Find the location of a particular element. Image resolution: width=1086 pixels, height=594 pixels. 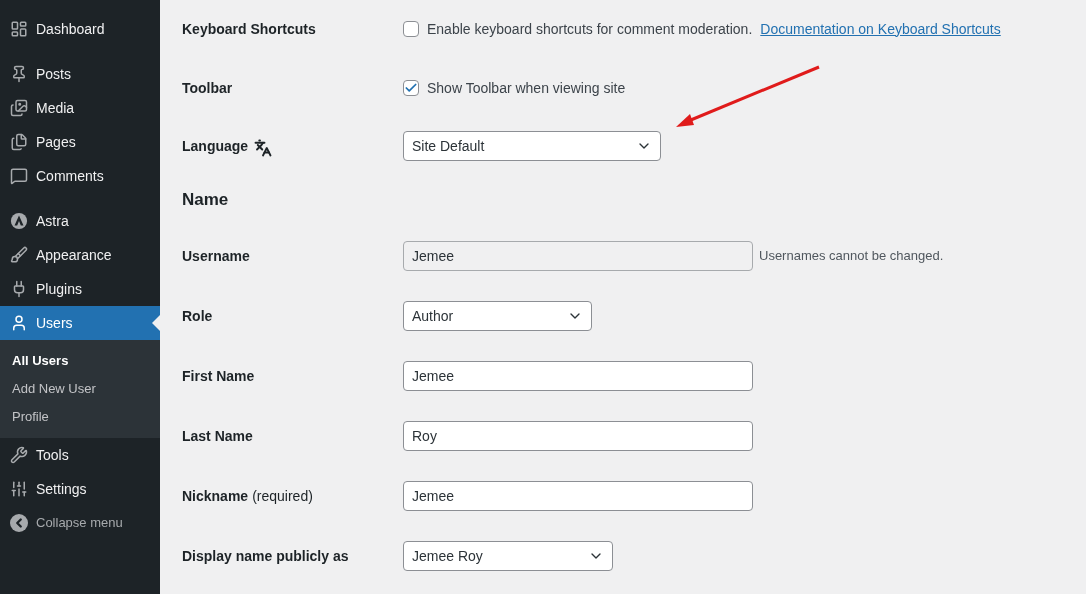

pages-icon is located at coordinates (19, 142).